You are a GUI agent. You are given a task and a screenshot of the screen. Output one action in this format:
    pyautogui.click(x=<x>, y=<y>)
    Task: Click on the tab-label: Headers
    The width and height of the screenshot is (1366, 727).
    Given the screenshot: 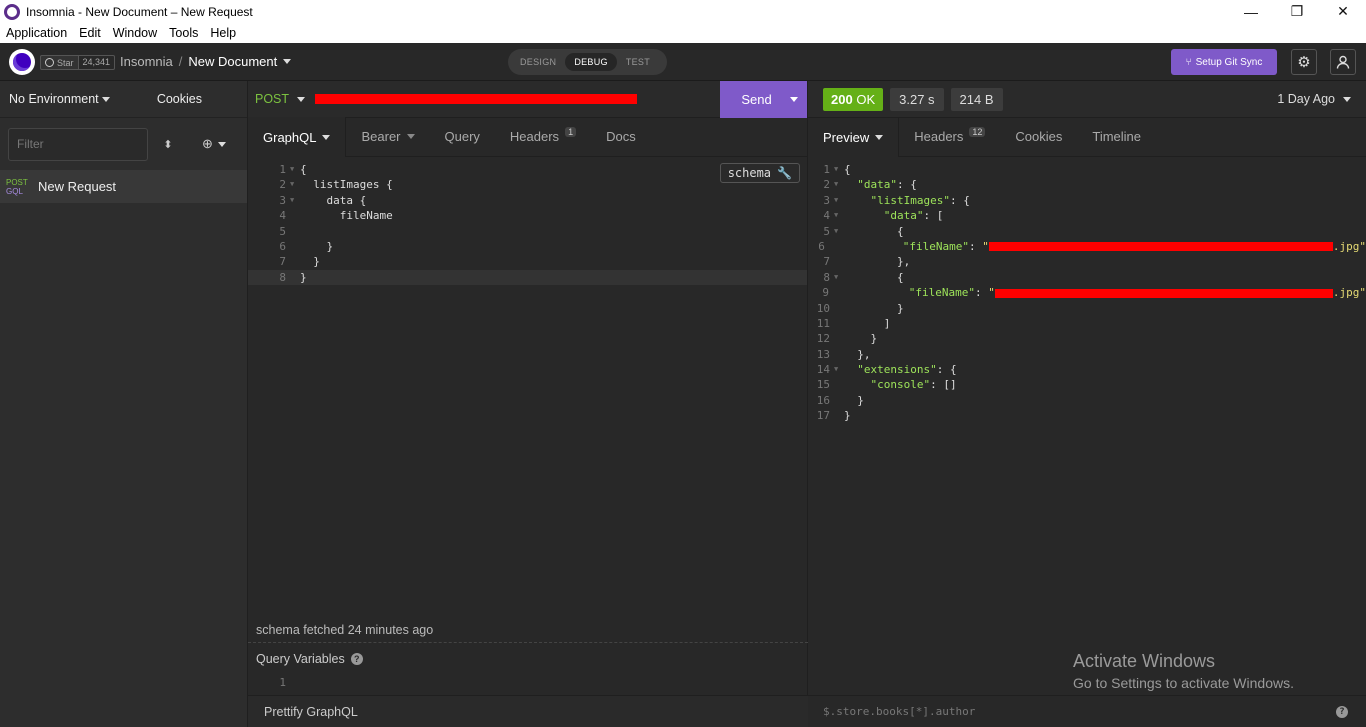 What is the action you would take?
    pyautogui.click(x=939, y=136)
    